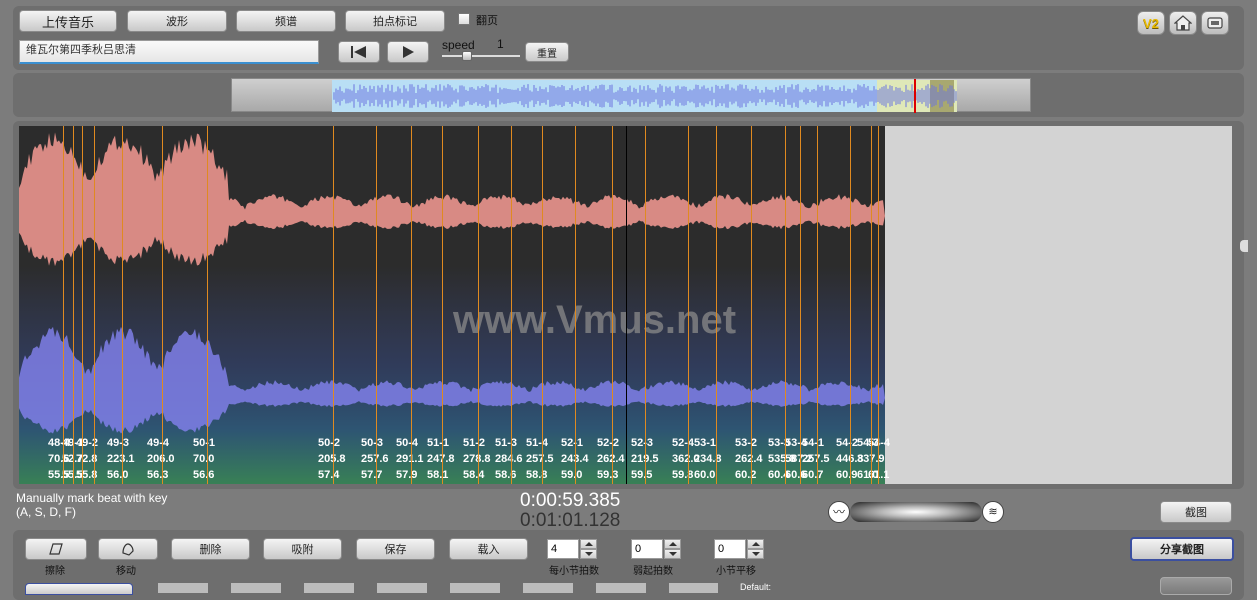 Image resolution: width=1257 pixels, height=600 pixels. What do you see at coordinates (730, 549) in the screenshot?
I see `bar-shift-value: 0` at bounding box center [730, 549].